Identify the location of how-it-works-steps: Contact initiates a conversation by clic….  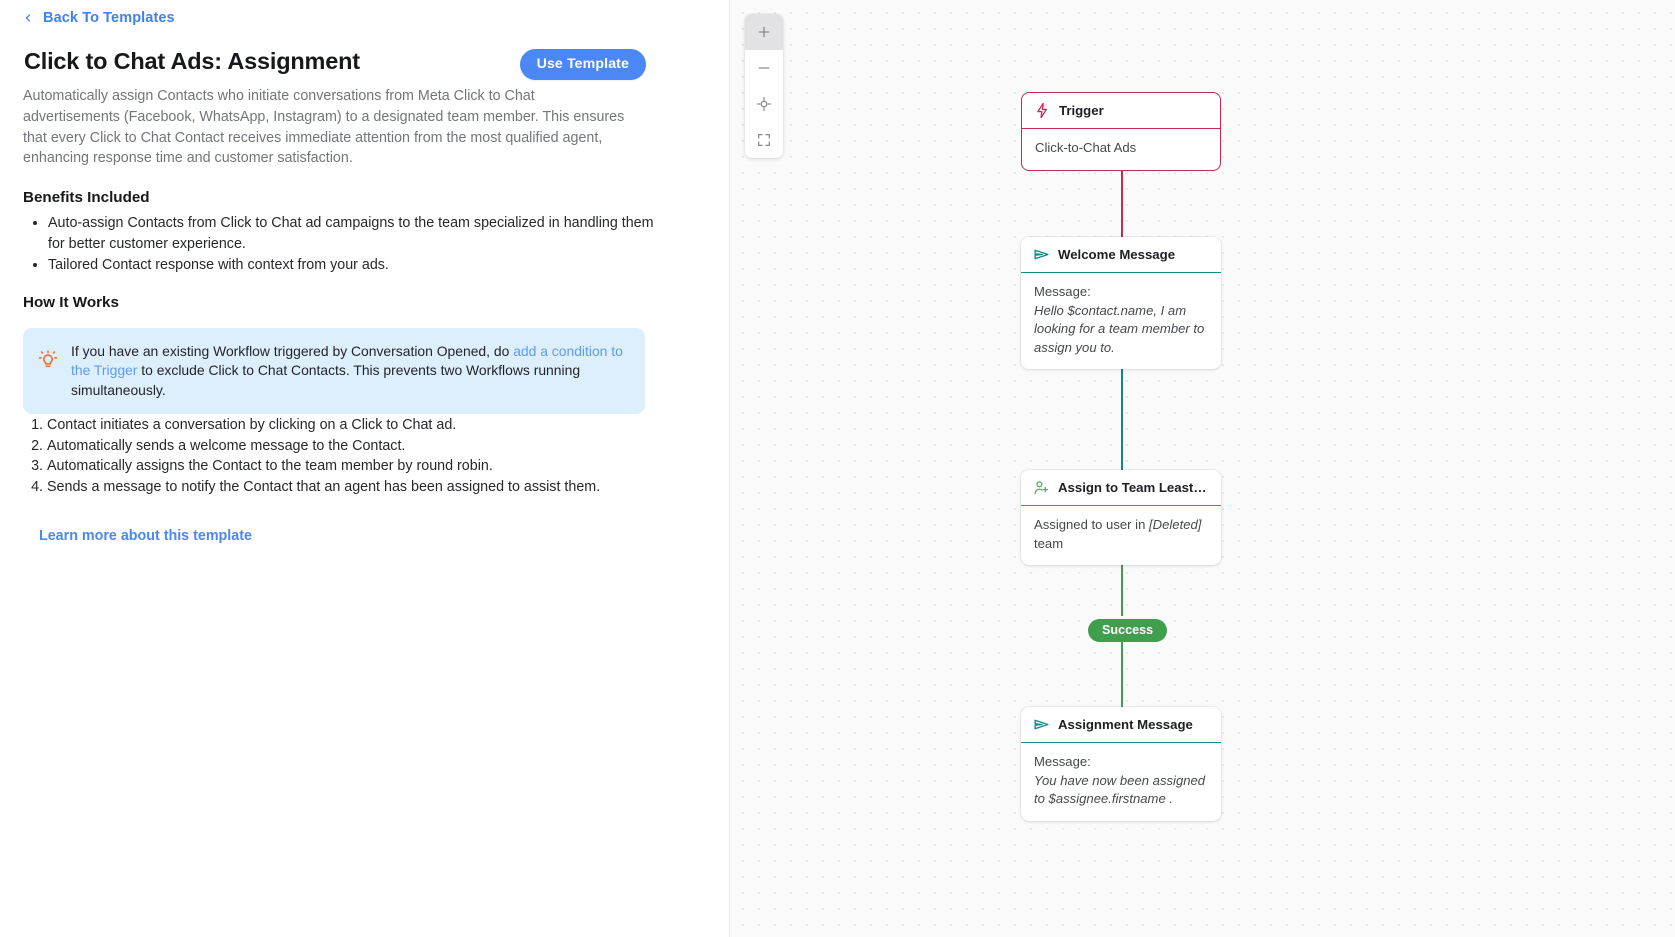
(355, 456).